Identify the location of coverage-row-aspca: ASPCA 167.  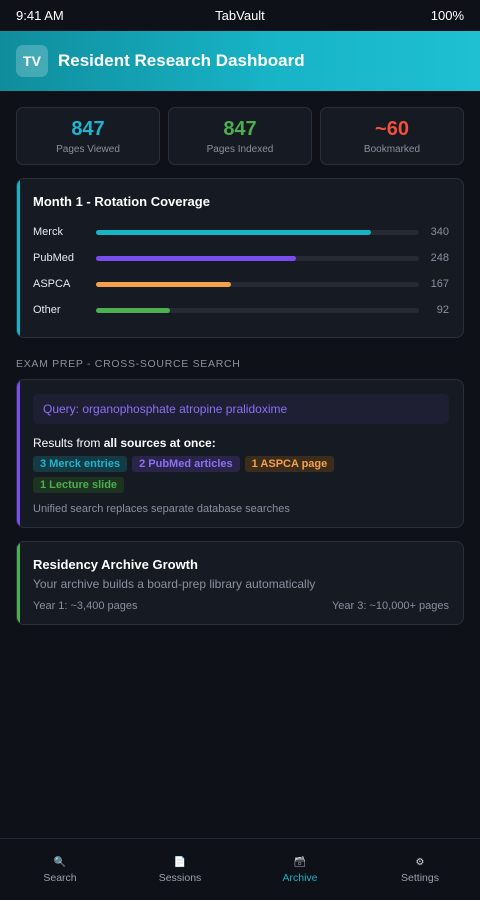
(241, 284).